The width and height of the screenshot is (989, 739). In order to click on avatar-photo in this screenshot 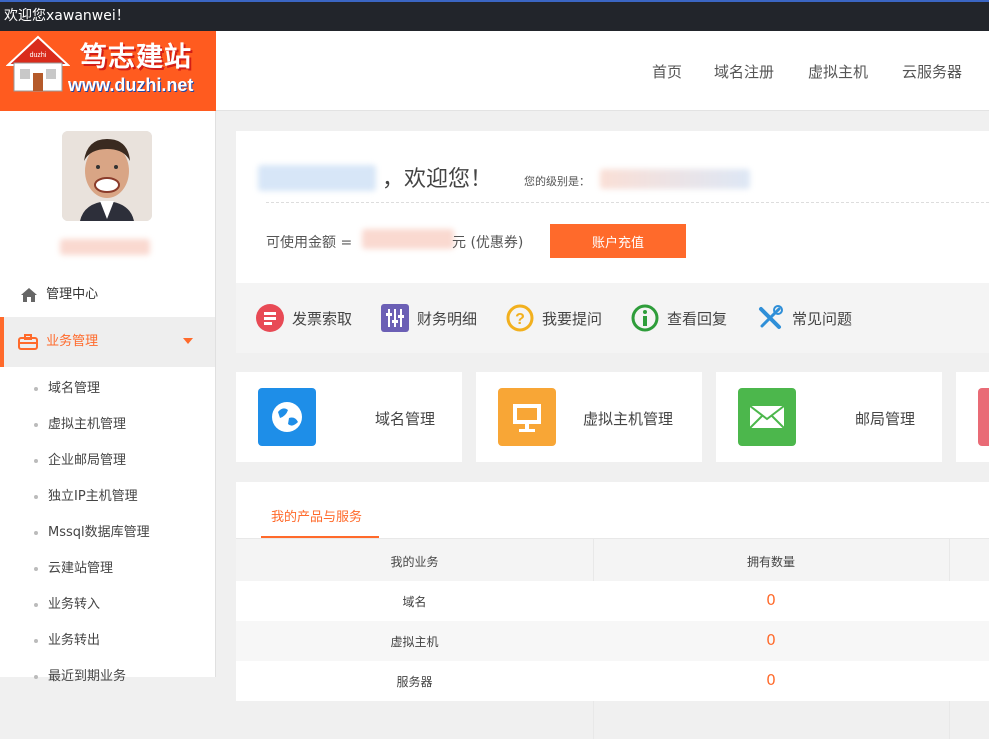, I will do `click(107, 176)`.